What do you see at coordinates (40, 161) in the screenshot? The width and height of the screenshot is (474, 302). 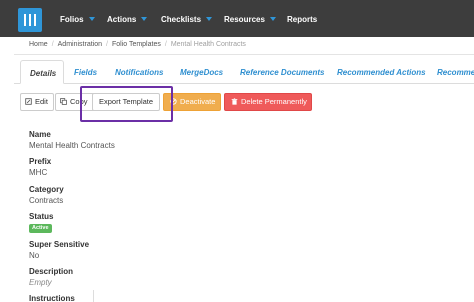 I see `prefix-label: Prefix` at bounding box center [40, 161].